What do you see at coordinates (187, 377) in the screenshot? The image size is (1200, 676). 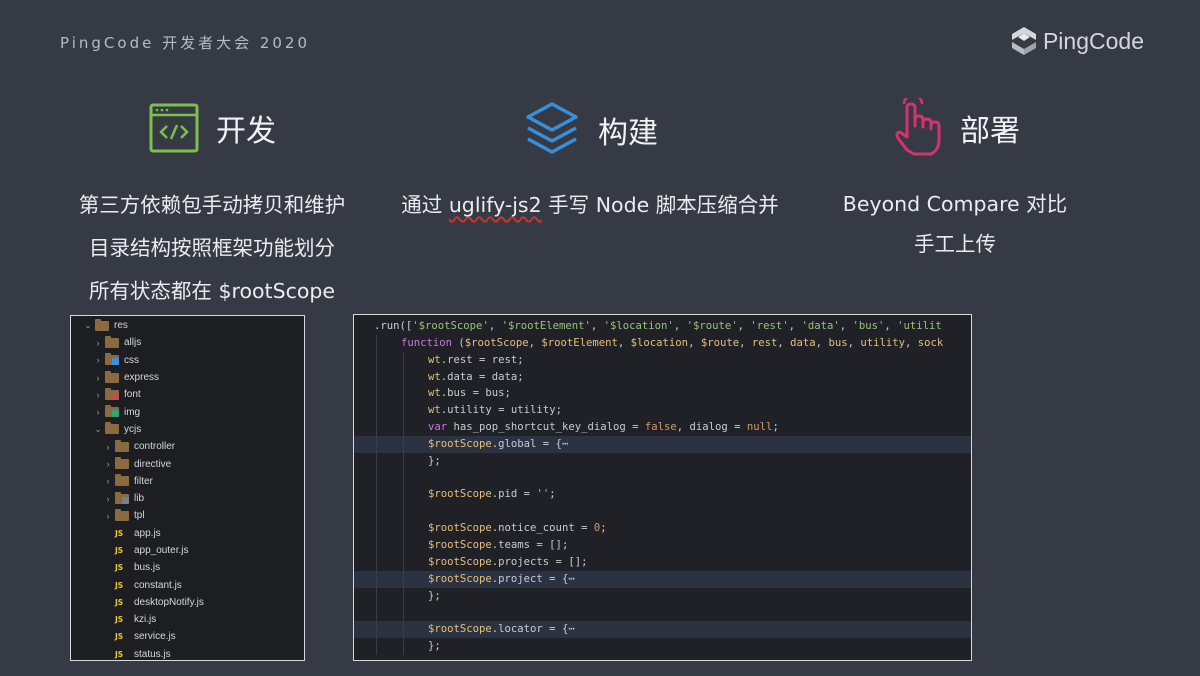 I see `tree-item-express: › express` at bounding box center [187, 377].